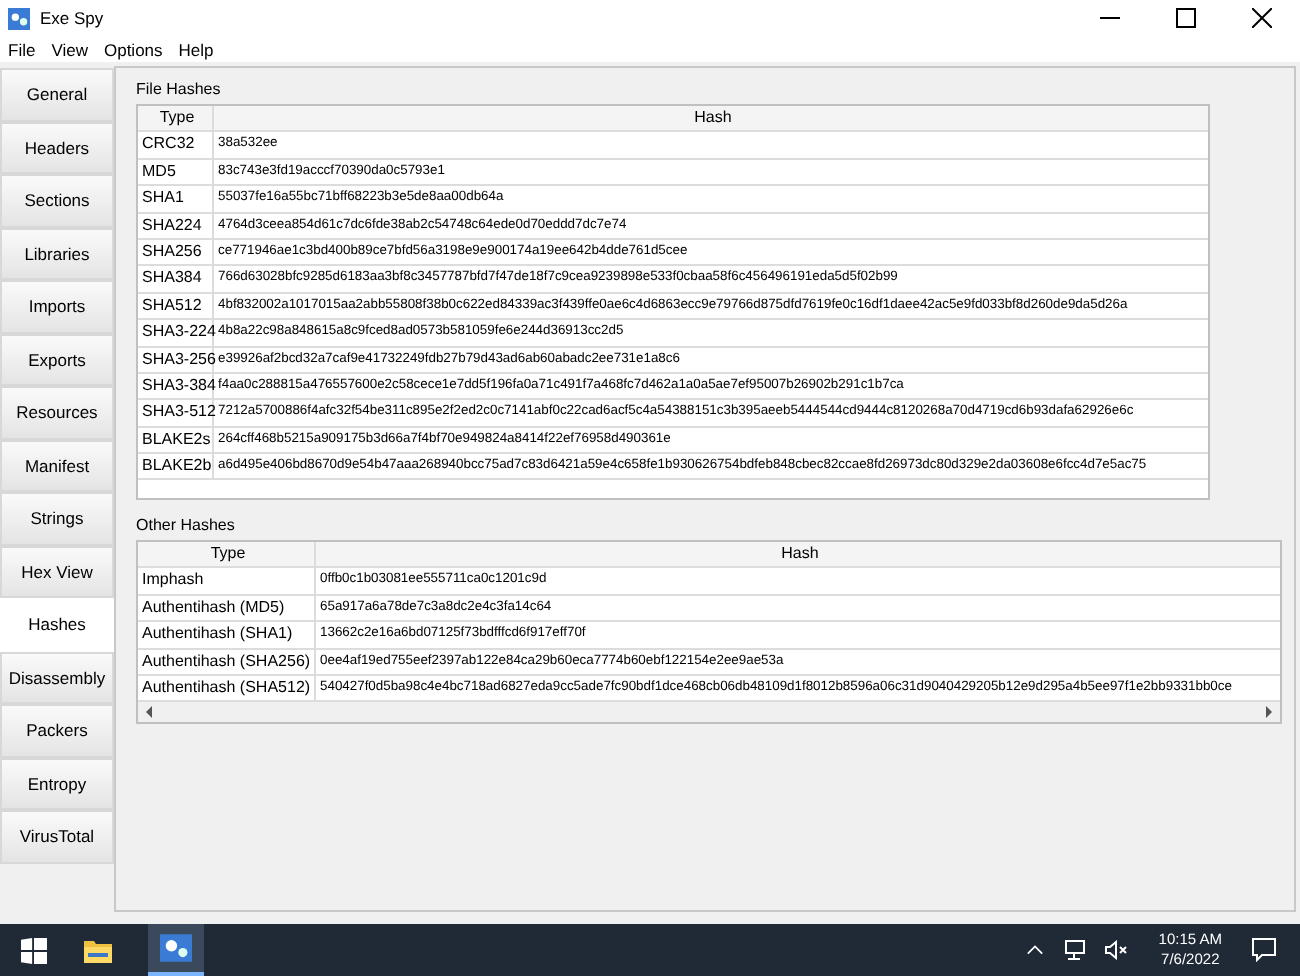  What do you see at coordinates (176, 413) in the screenshot?
I see `table-cell: SHA3-512` at bounding box center [176, 413].